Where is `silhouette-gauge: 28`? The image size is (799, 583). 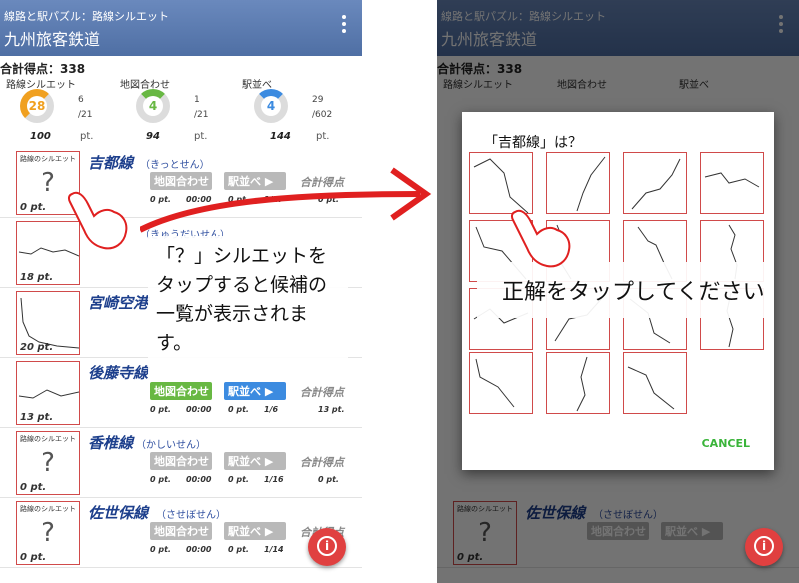
silhouette-gauge: 28 is located at coordinates (37, 106).